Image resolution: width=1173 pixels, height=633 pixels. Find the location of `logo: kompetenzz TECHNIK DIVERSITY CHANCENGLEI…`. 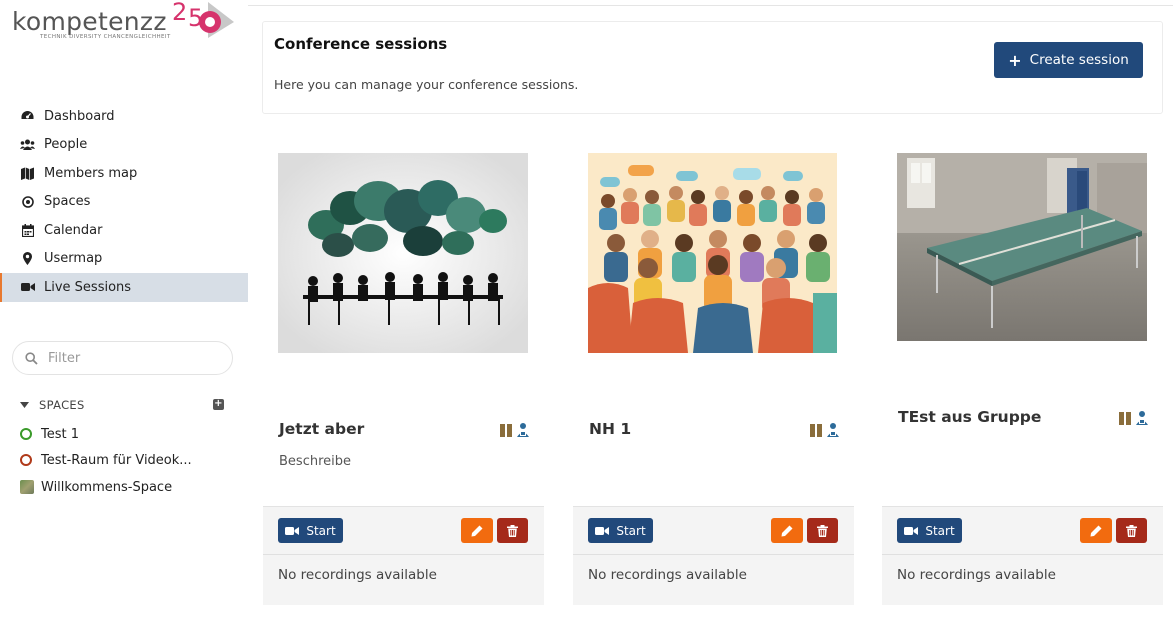

logo: kompetenzz TECHNIK DIVERSITY CHANCENGLEI… is located at coordinates (127, 24).